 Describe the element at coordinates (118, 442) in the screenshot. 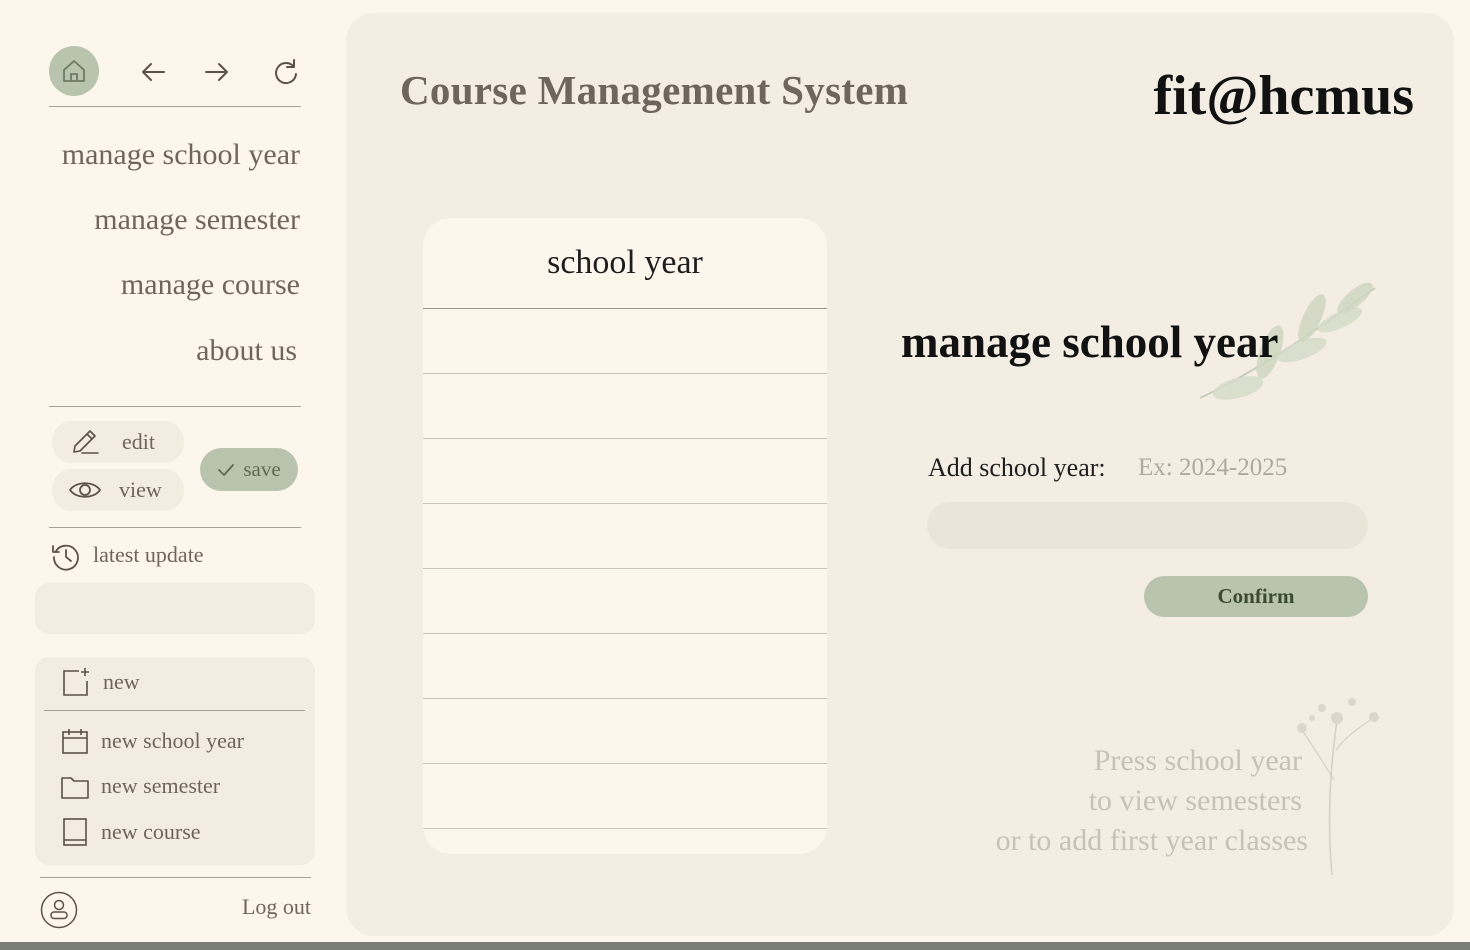

I see `edit-button: edit` at that location.